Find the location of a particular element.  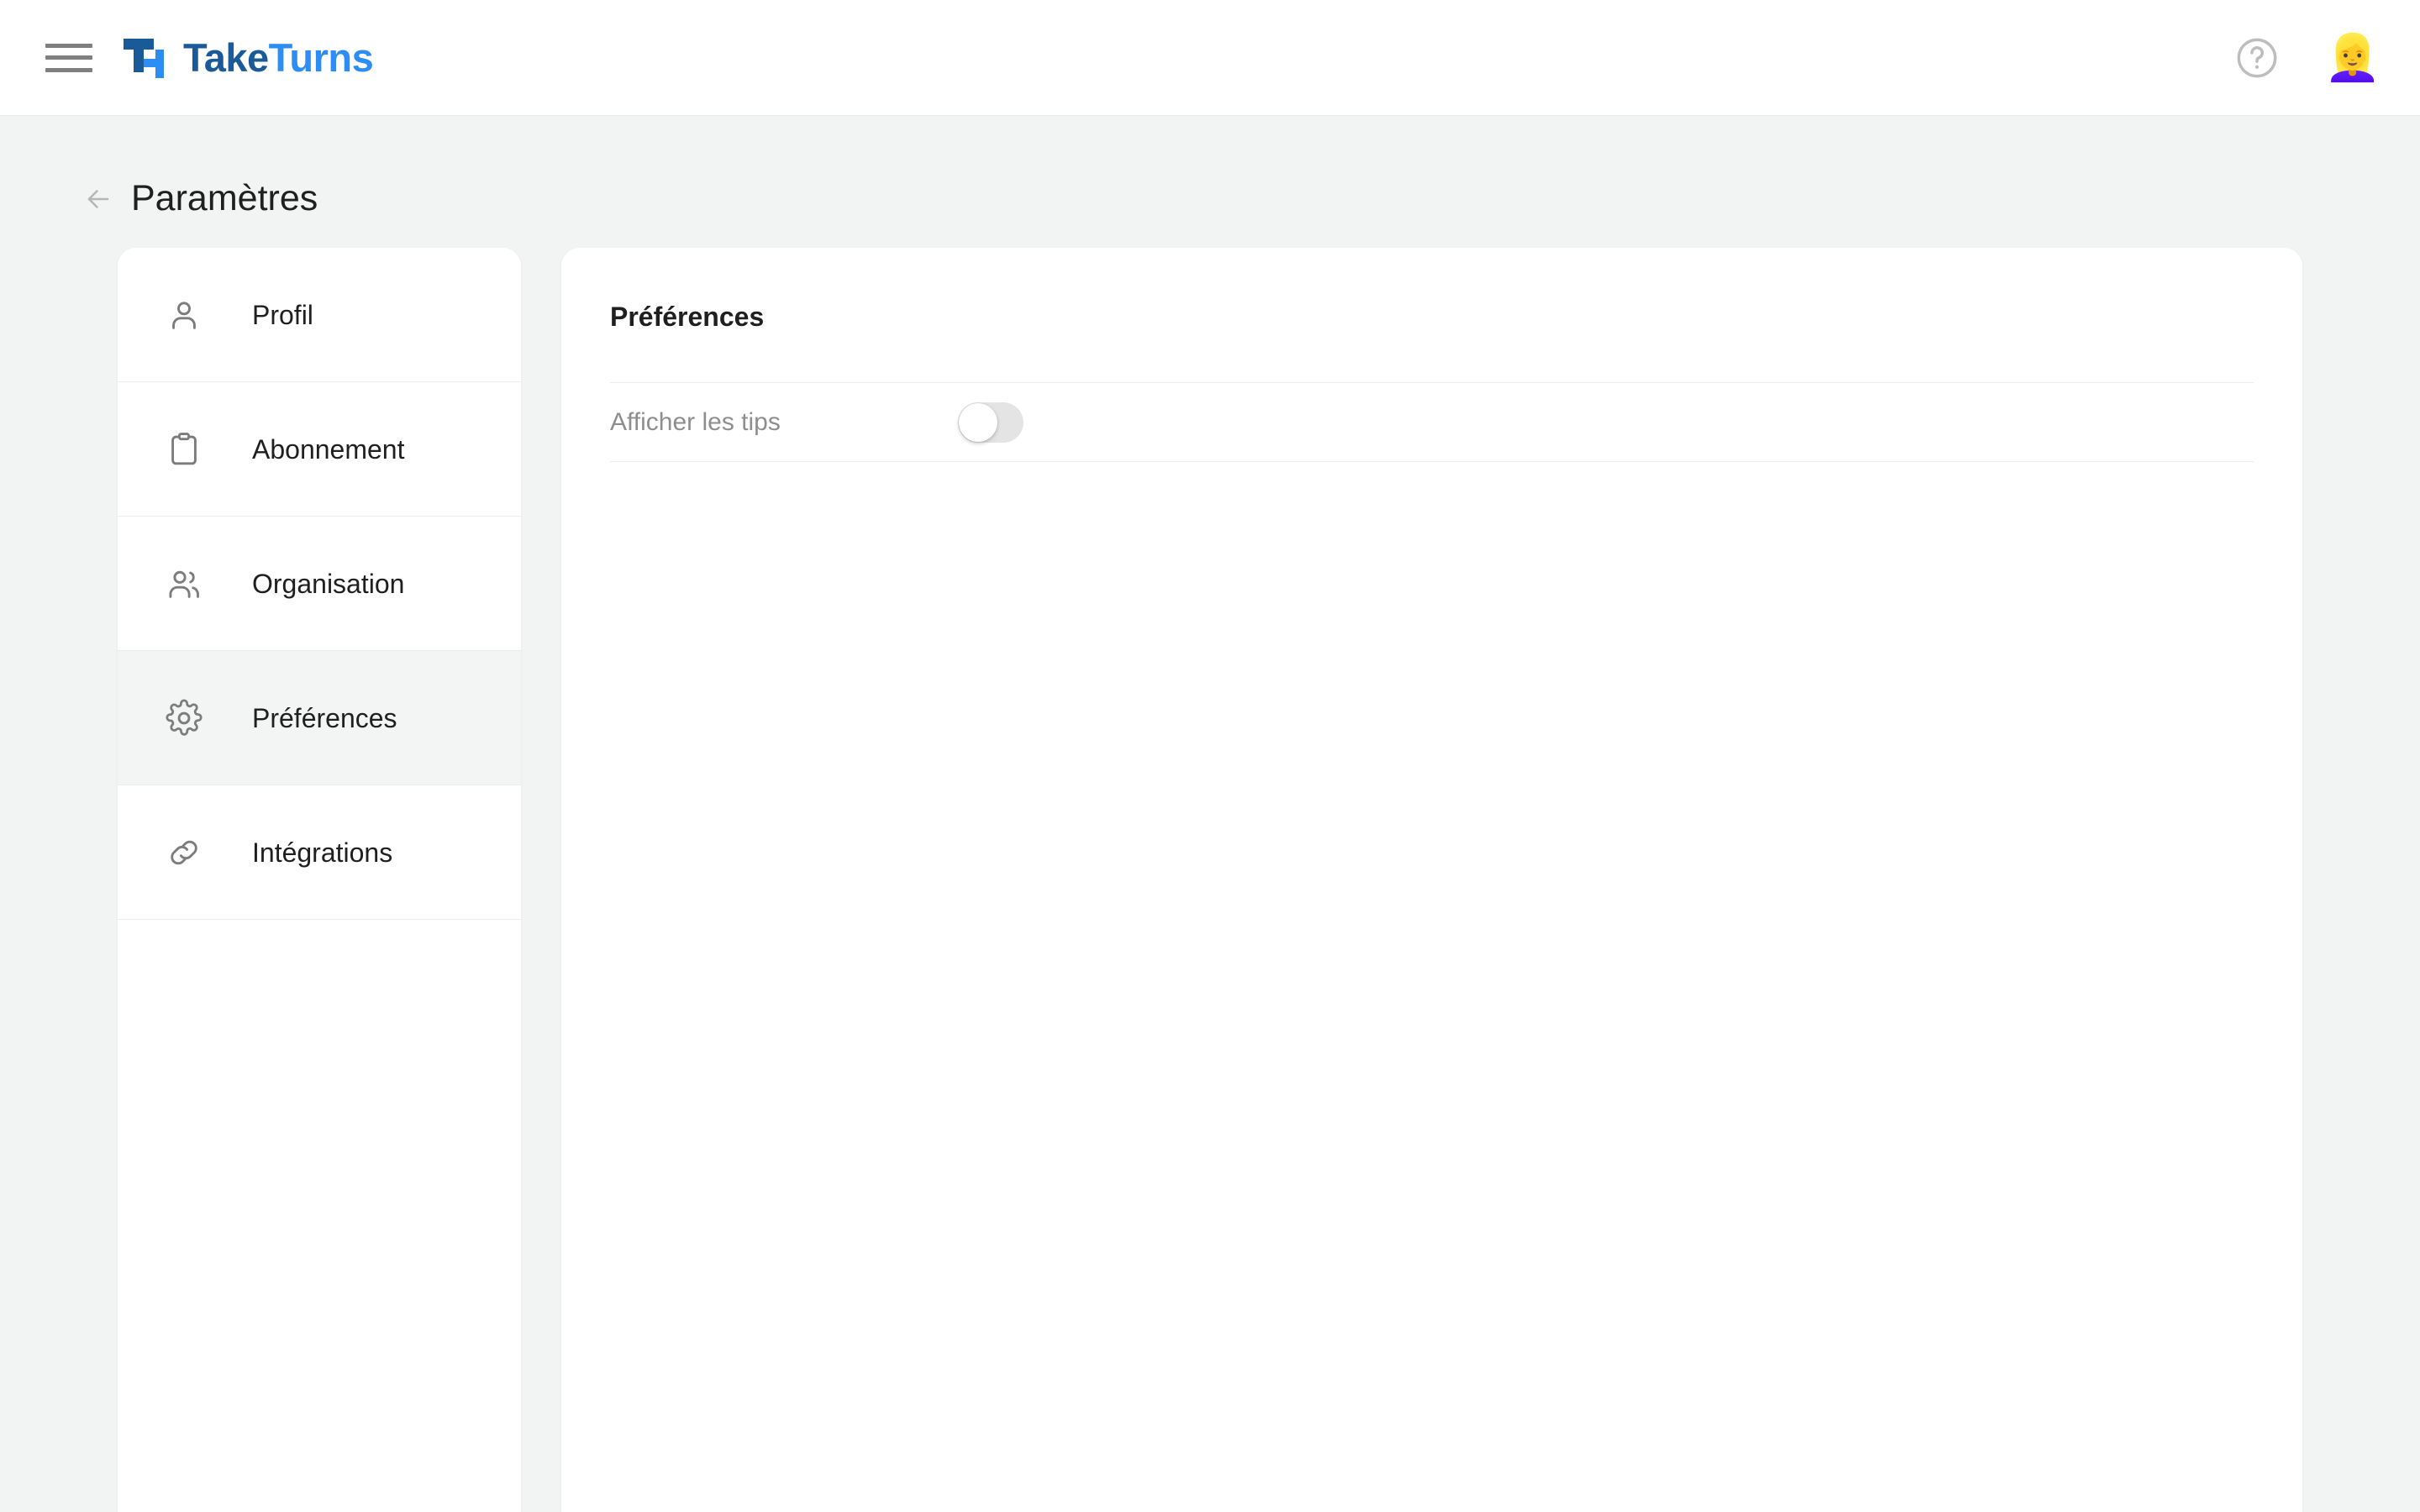

app-header: TakeTurns 👱‍♀️ is located at coordinates (1210, 58).